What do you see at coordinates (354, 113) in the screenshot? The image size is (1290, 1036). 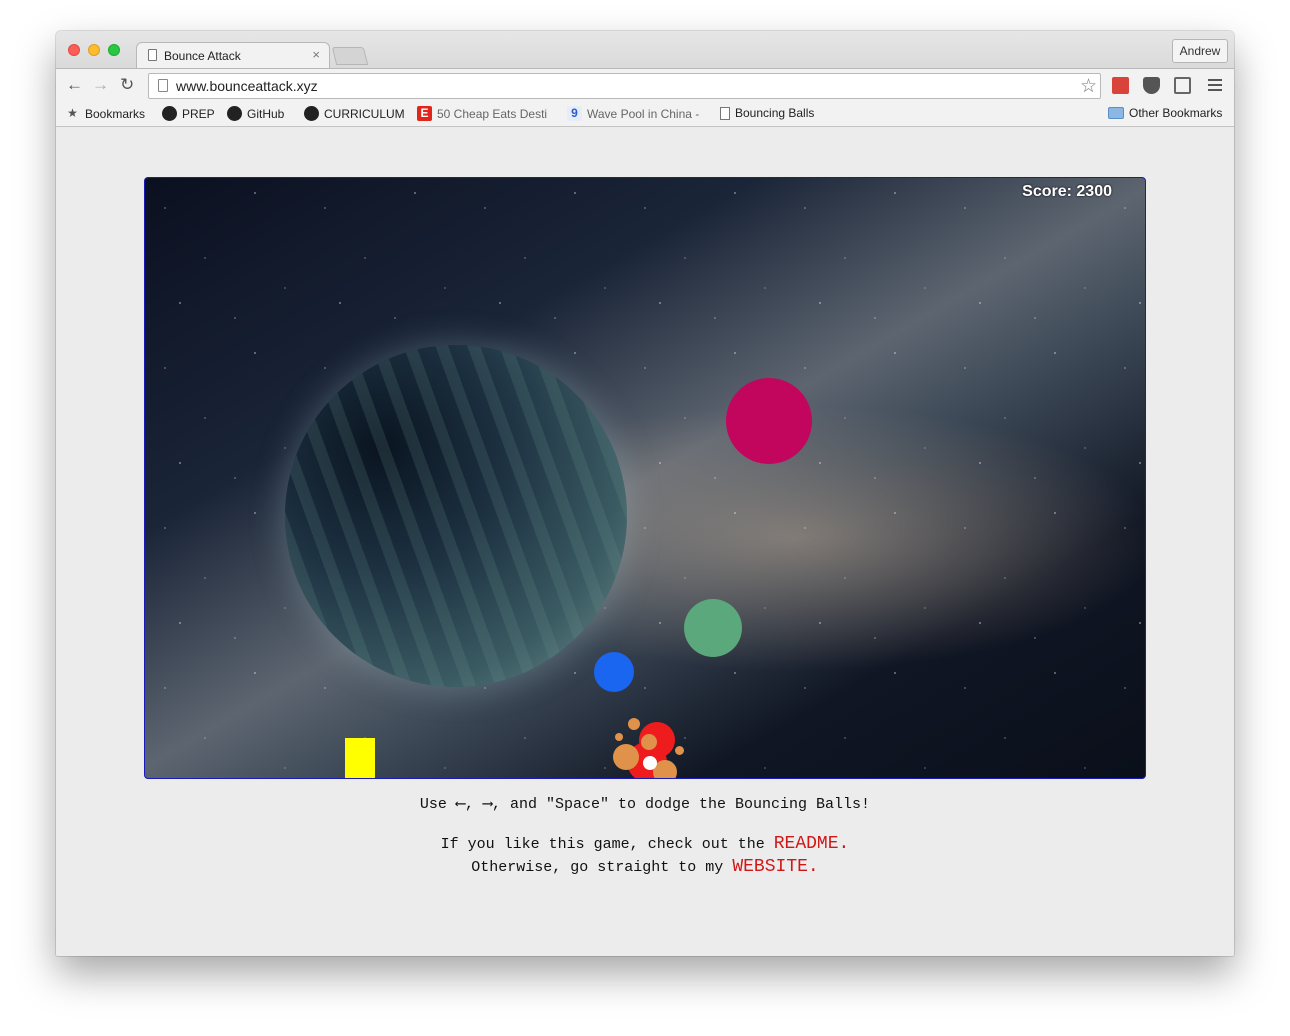 I see `bookmark-curriculum: CURRICULUM` at bounding box center [354, 113].